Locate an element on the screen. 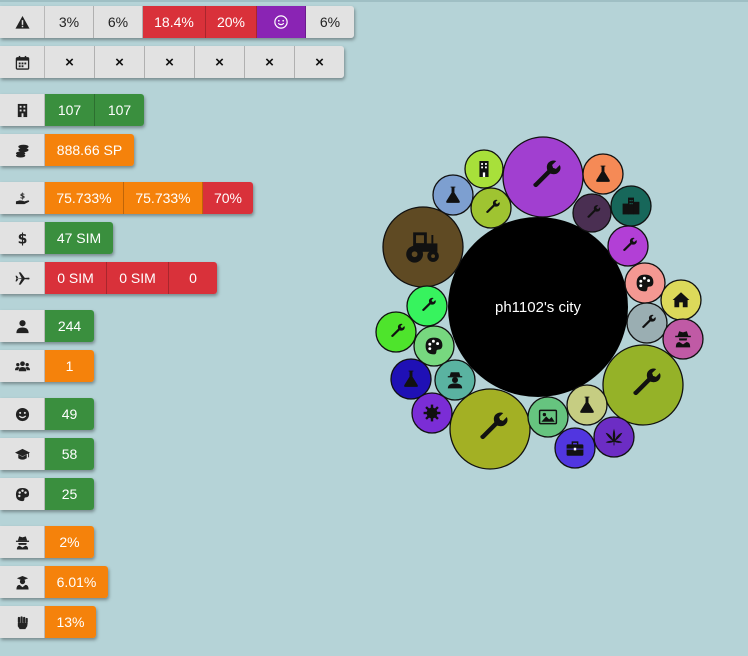 The height and width of the screenshot is (656, 748). bubble-circle is located at coordinates (548, 417).